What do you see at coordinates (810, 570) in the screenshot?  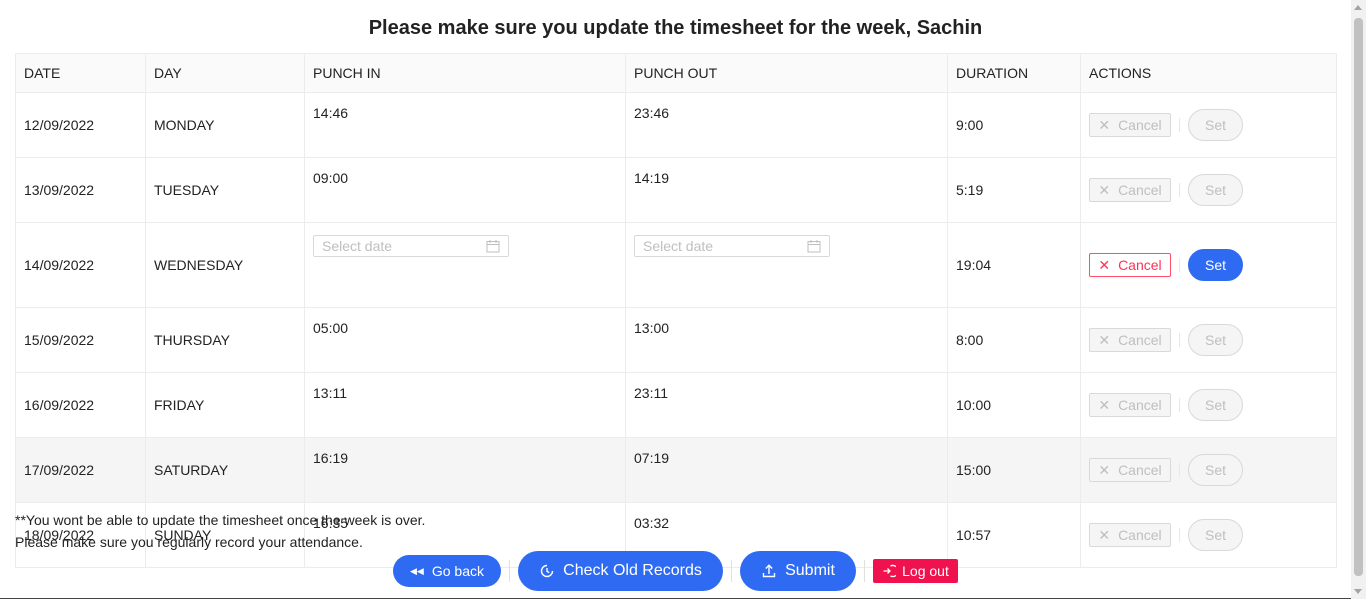 I see `submit-label: Submit` at bounding box center [810, 570].